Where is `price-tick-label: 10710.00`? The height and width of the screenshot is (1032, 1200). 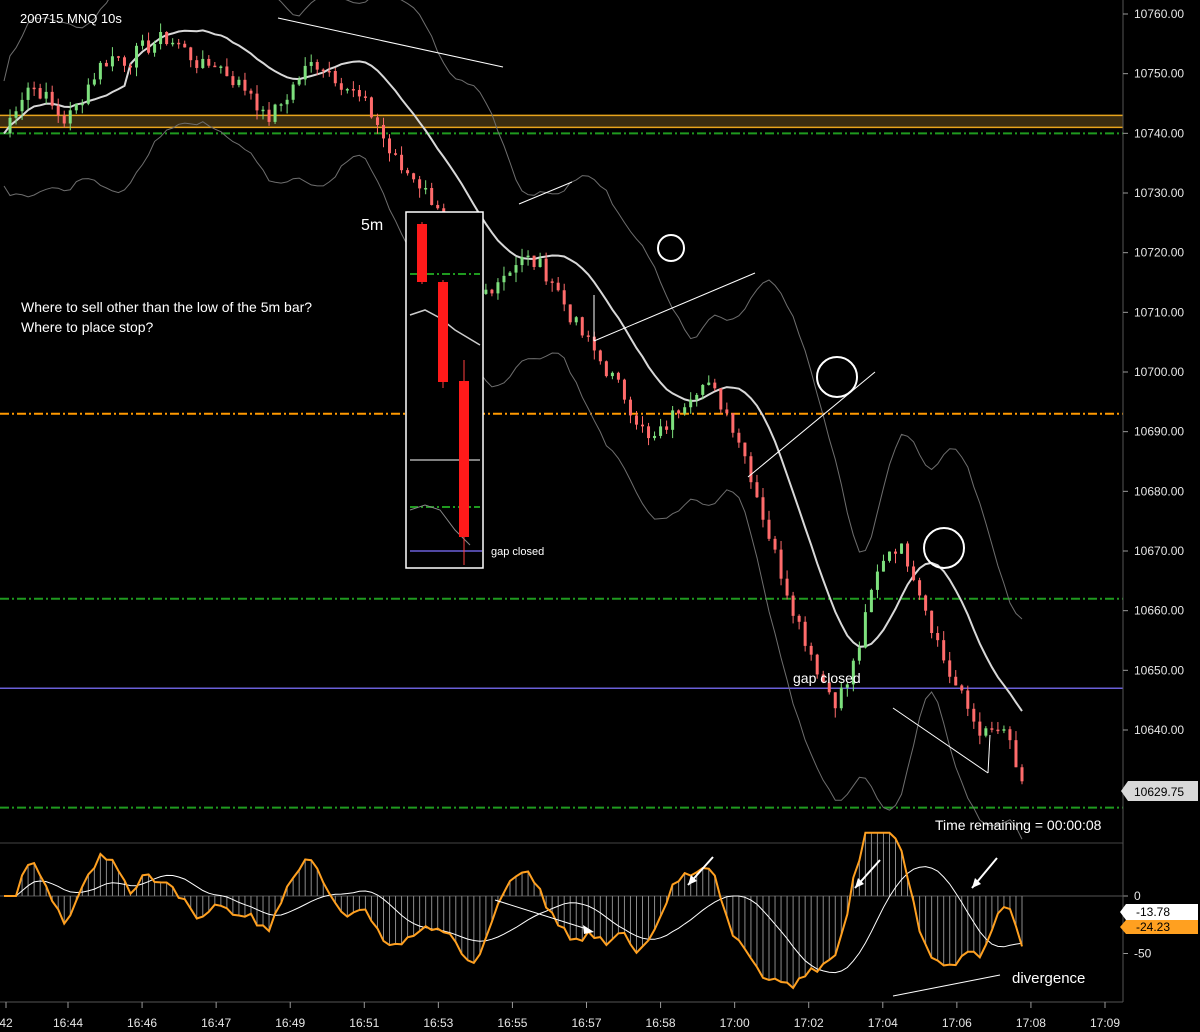
price-tick-label: 10710.00 is located at coordinates (1159, 312).